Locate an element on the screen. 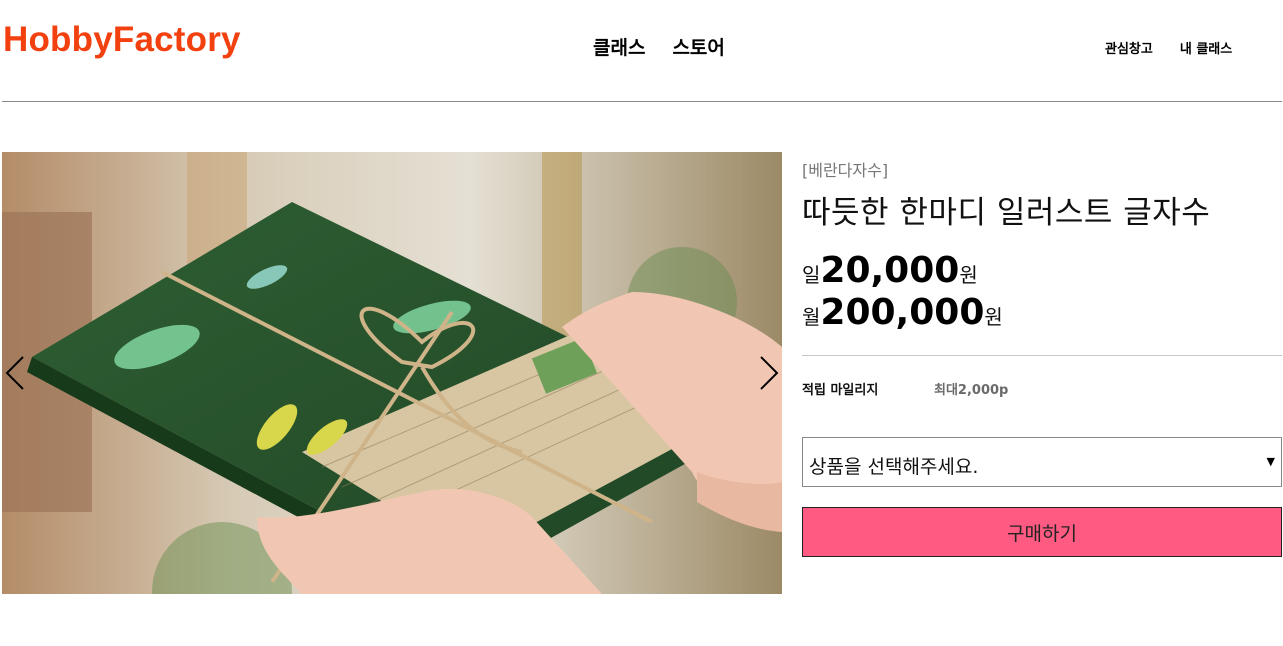 The height and width of the screenshot is (646, 1283). price-monthly-unit: 월 is located at coordinates (811, 317).